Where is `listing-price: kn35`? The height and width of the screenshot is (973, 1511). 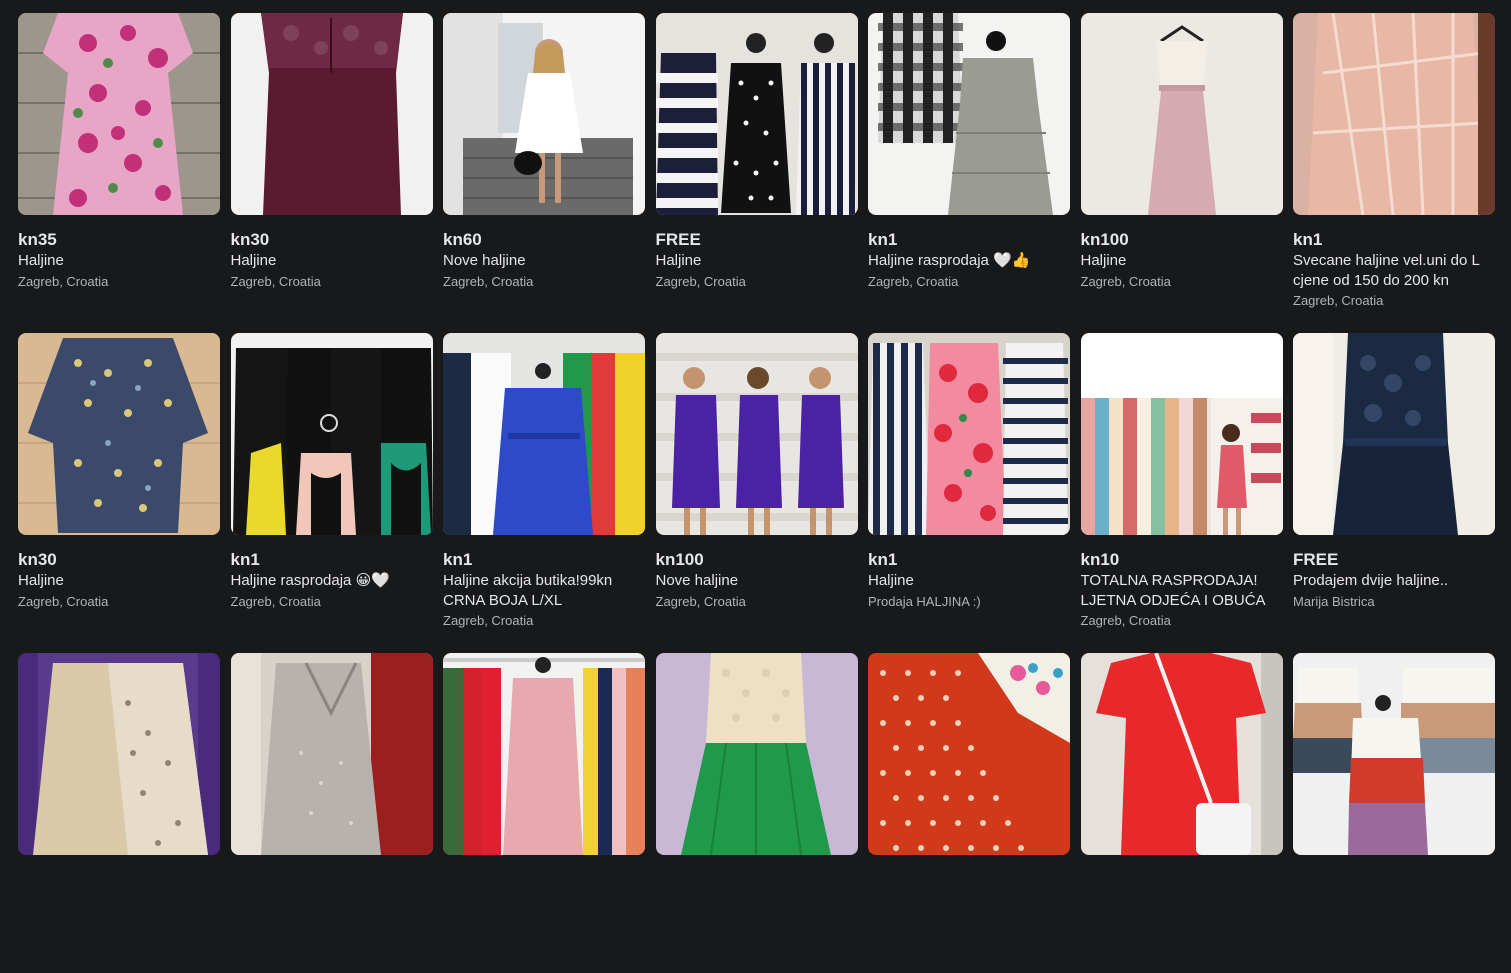
listing-price: kn35 is located at coordinates (37, 239).